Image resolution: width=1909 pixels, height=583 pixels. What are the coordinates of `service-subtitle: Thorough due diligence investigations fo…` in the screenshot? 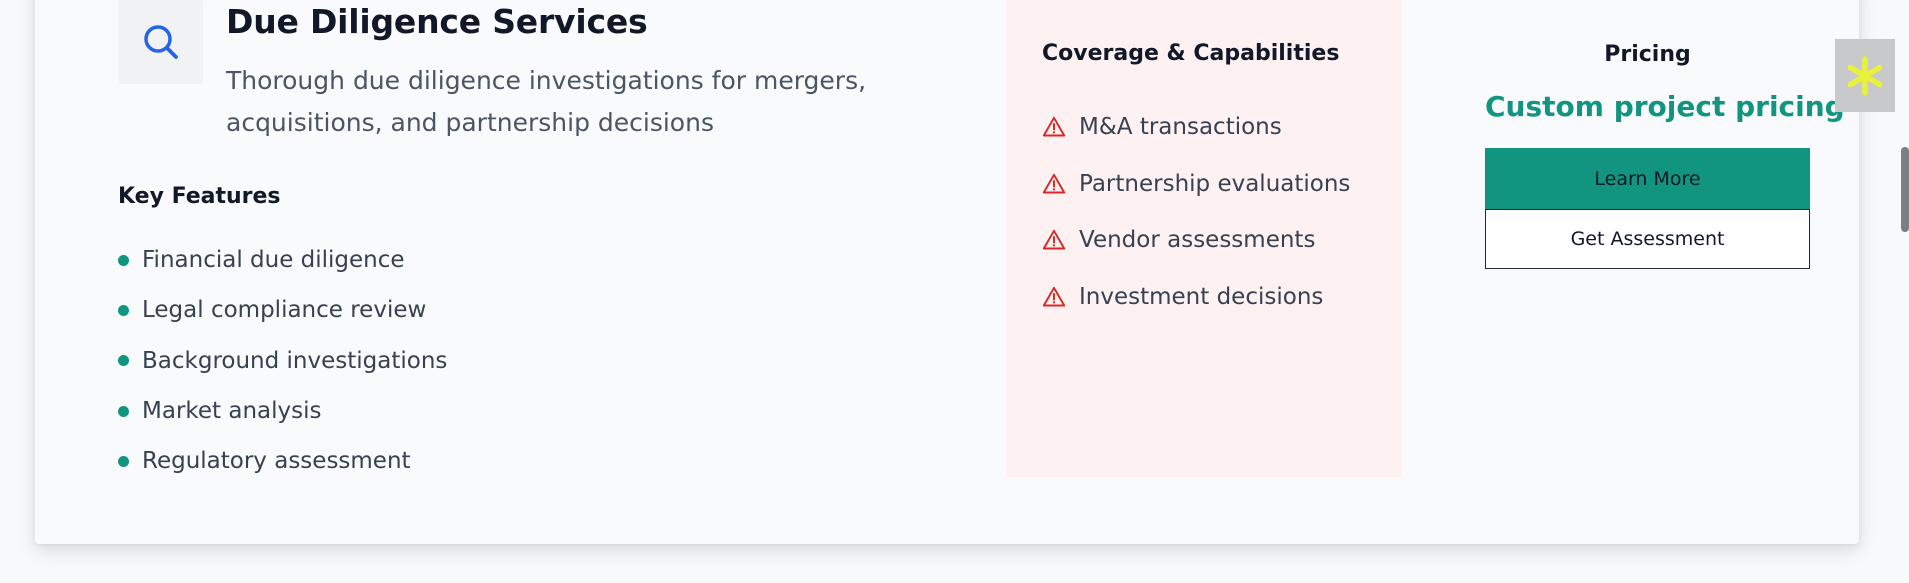 It's located at (546, 101).